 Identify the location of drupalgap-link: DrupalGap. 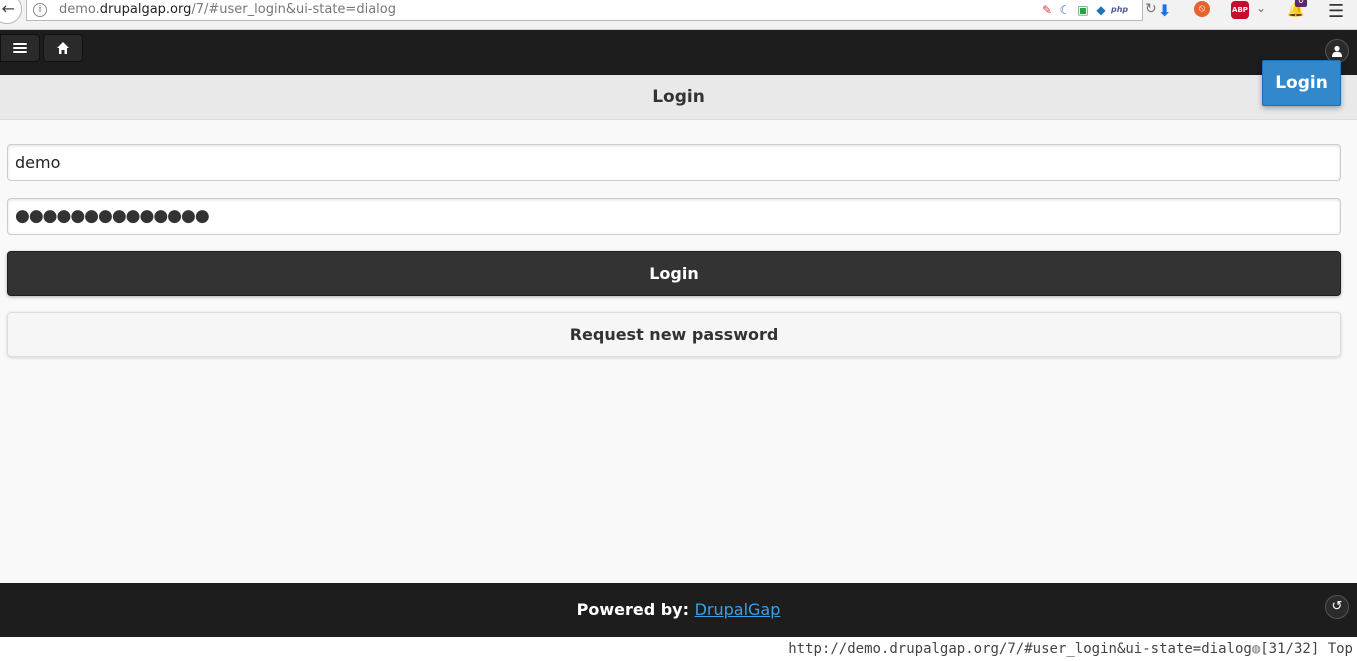
(738, 609).